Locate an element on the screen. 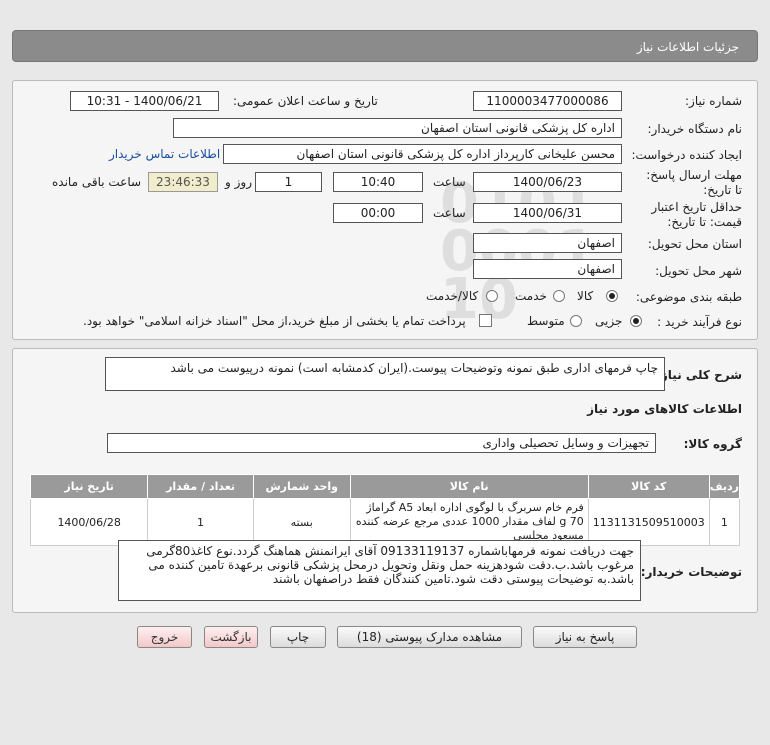 This screenshot has width=770, height=745. summary-label: شرح کلی نیاز: is located at coordinates (699, 375).